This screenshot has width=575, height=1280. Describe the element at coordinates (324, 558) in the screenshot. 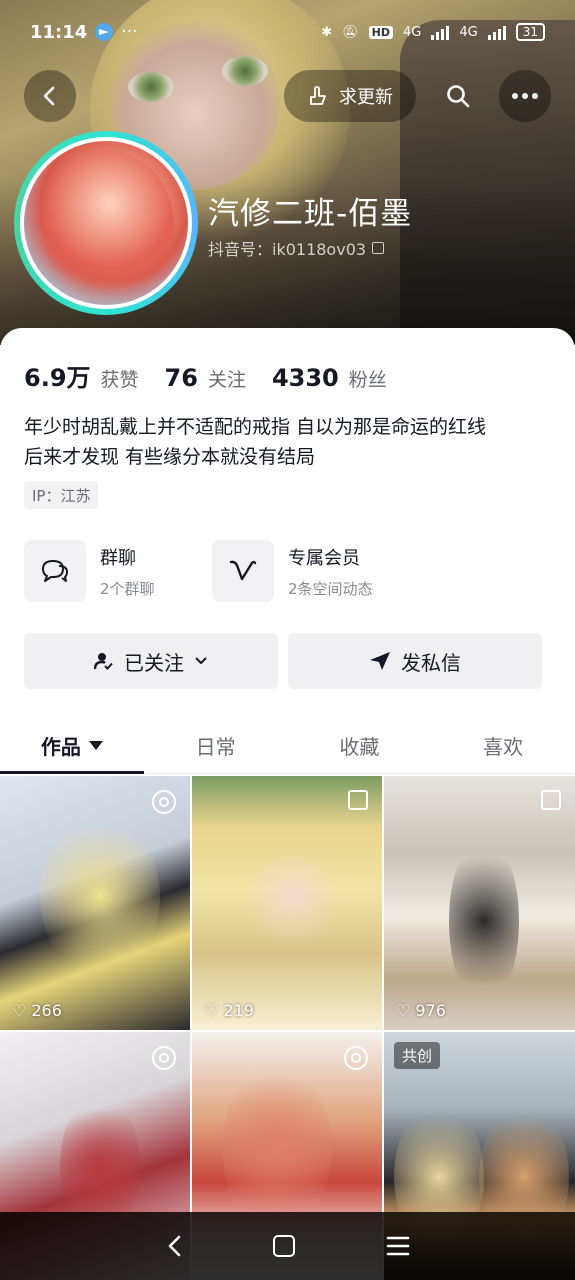

I see `feature-title-vip: 专属会员` at that location.